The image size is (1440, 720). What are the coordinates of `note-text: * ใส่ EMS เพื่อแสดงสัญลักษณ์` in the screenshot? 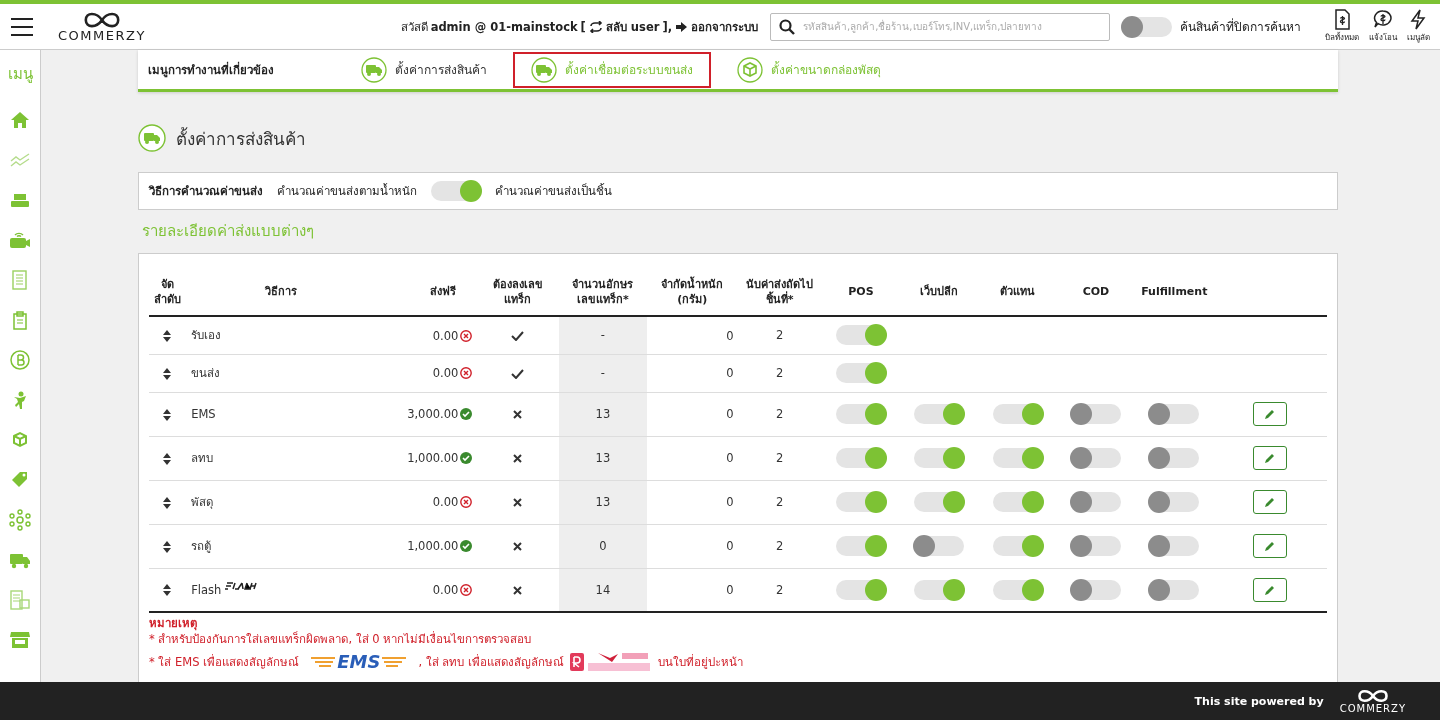 It's located at (224, 662).